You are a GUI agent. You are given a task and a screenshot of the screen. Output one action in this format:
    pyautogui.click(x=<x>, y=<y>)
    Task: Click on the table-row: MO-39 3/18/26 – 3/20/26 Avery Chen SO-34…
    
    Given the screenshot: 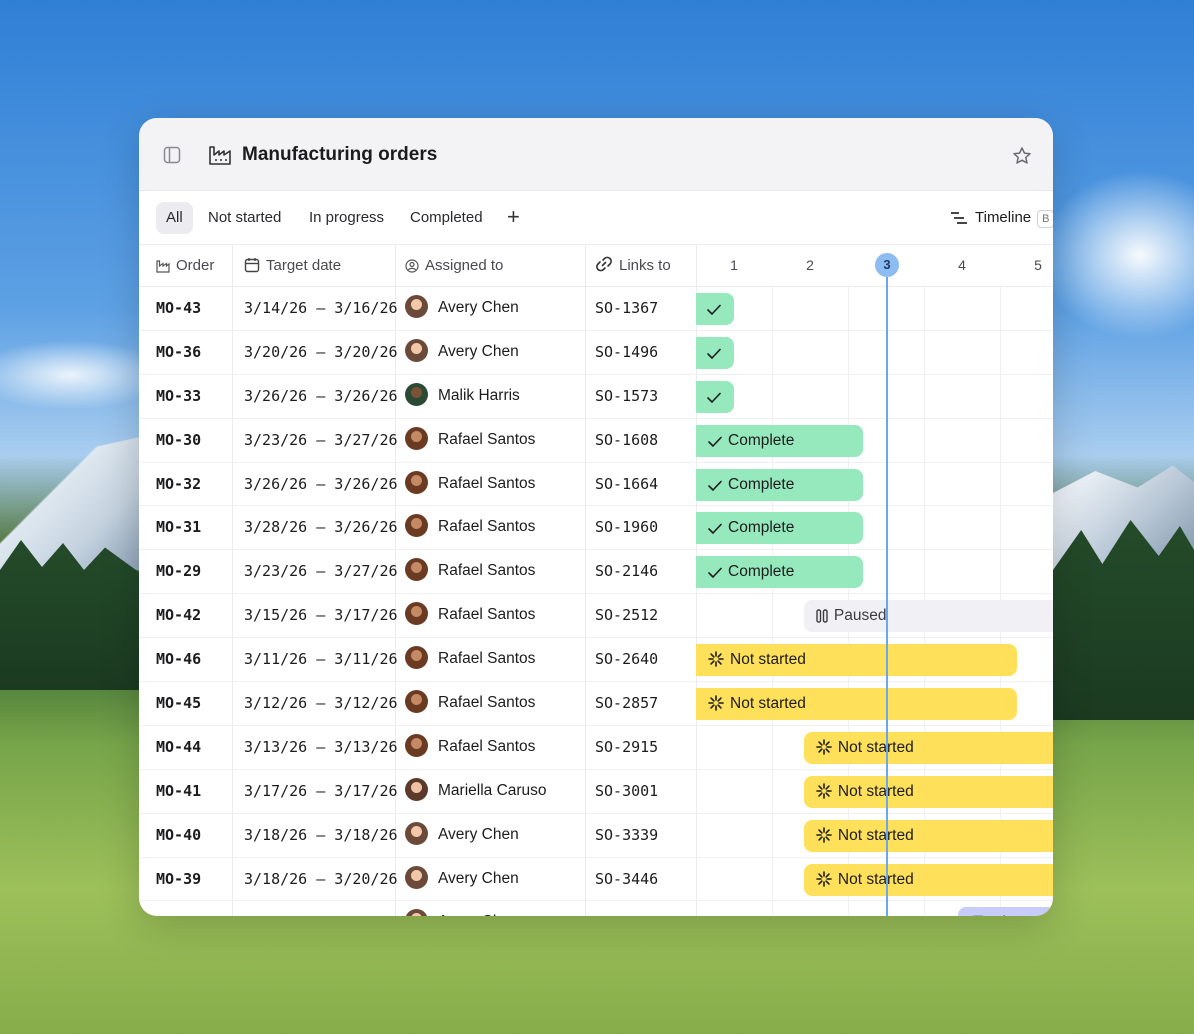 What is the action you would take?
    pyautogui.click(x=596, y=880)
    